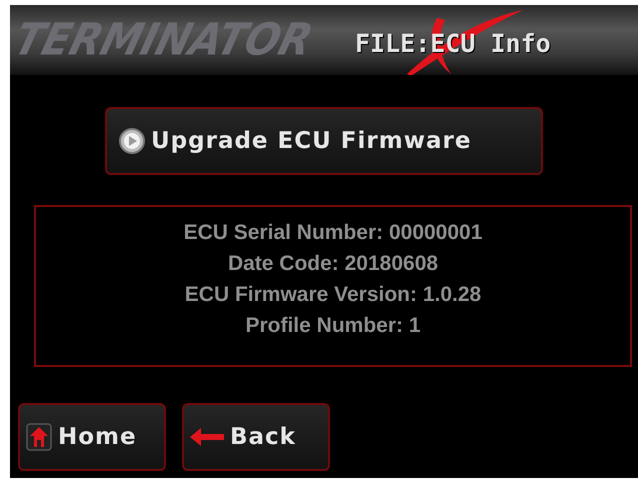 The height and width of the screenshot is (485, 638). What do you see at coordinates (256, 437) in the screenshot?
I see `back-button: Back` at bounding box center [256, 437].